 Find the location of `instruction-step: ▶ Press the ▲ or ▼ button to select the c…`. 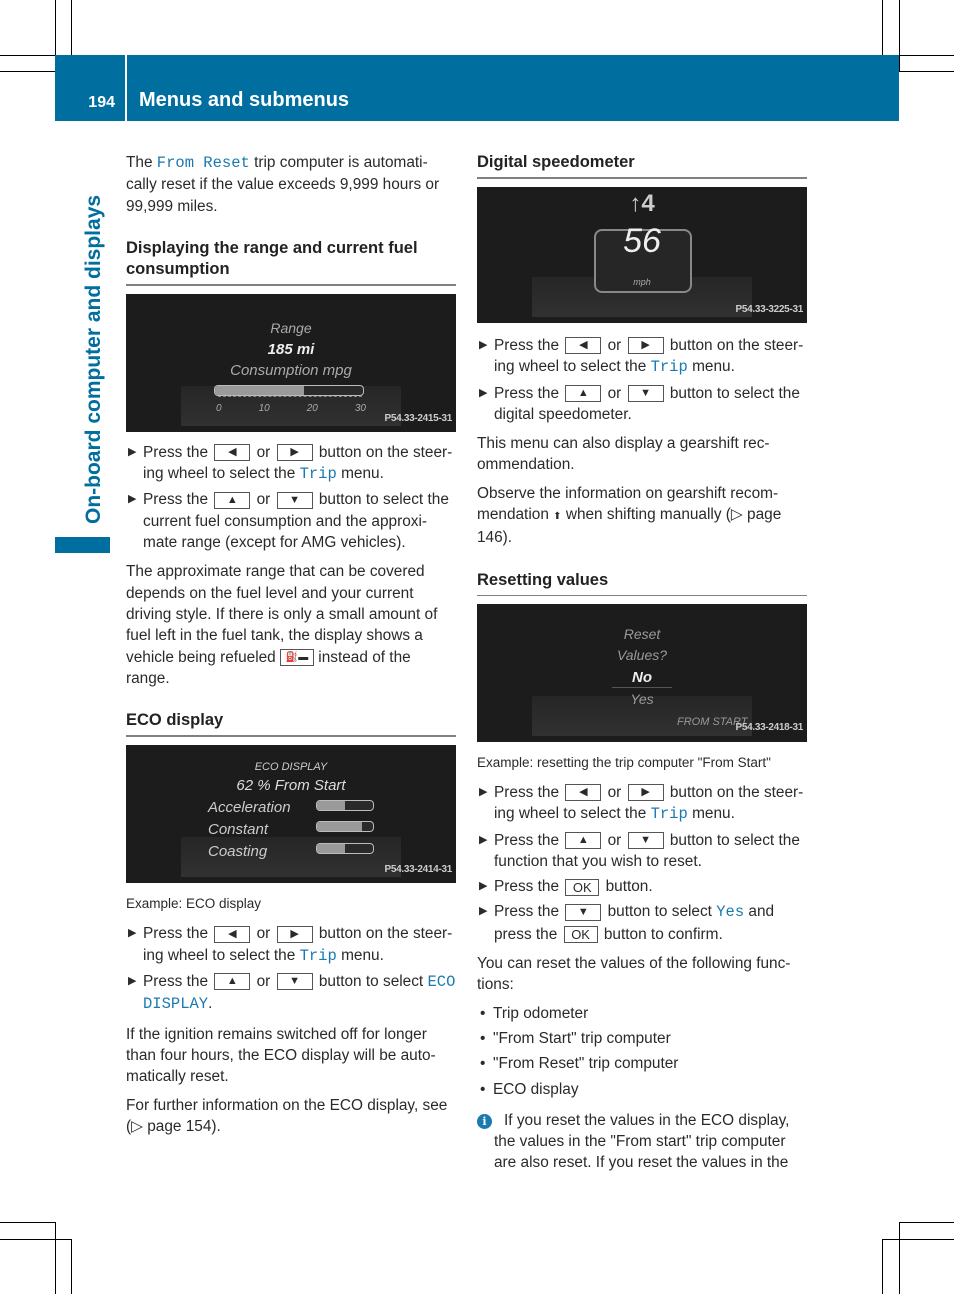

instruction-step: ▶ Press the ▲ or ▼ button to select the c… is located at coordinates (288, 521).